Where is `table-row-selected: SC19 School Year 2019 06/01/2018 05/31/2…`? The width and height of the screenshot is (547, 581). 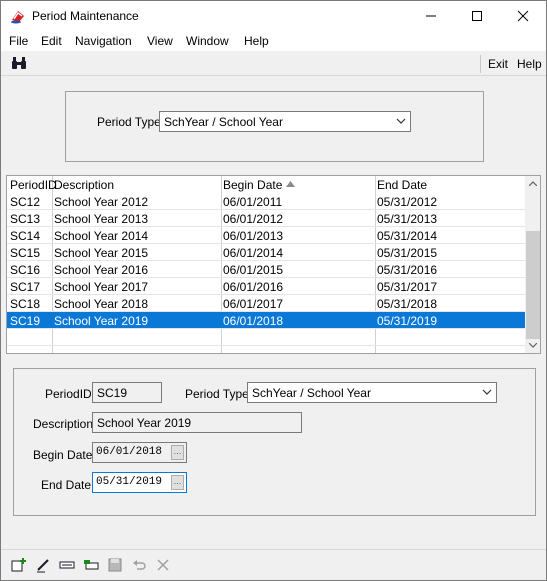
table-row-selected: SC19 School Year 2019 06/01/2018 05/31/2… is located at coordinates (266, 320).